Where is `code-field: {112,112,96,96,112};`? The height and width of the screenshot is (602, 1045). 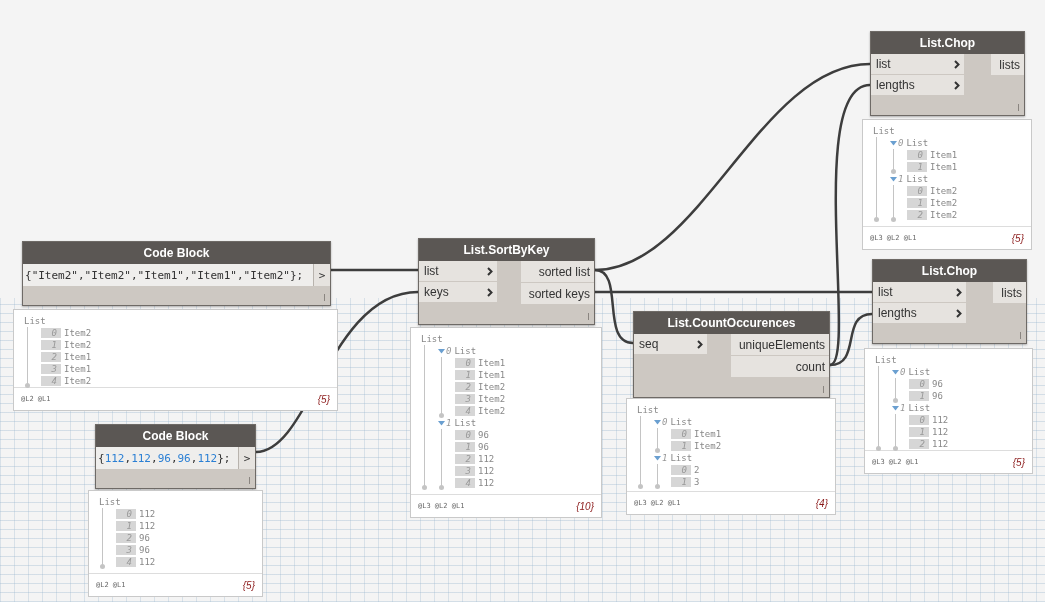 code-field: {112,112,96,96,112}; is located at coordinates (167, 458).